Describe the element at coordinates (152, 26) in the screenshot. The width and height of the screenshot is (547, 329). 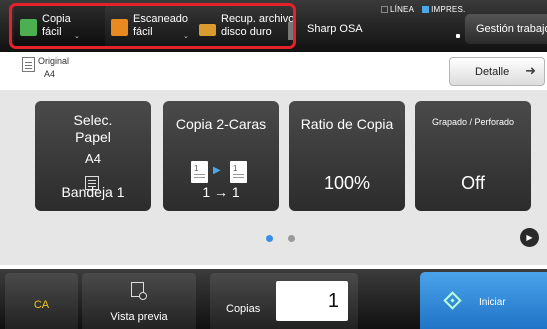
I see `highlight-frame` at that location.